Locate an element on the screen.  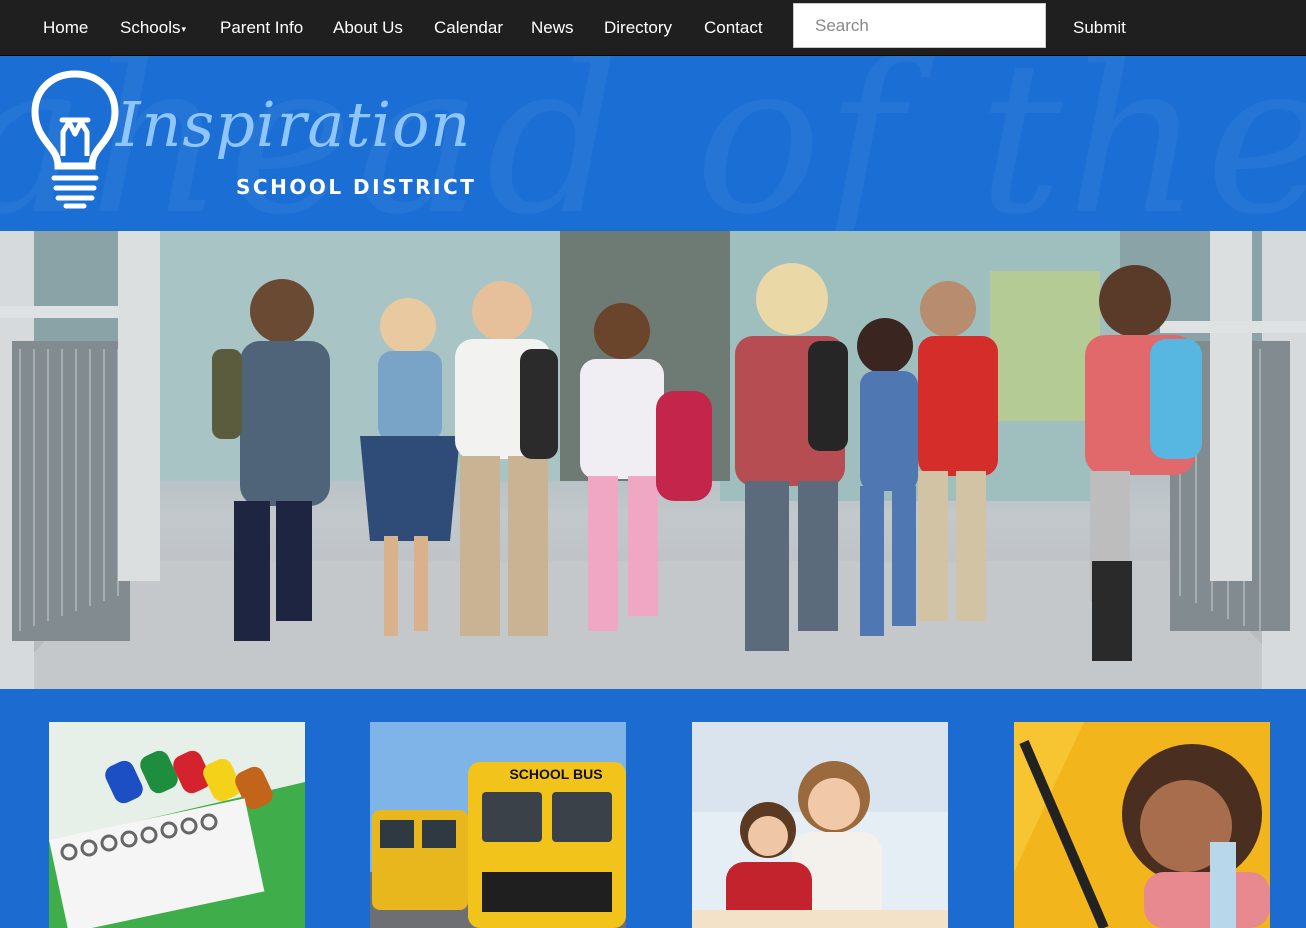
thumbnail-school-supplies is located at coordinates (177, 825).